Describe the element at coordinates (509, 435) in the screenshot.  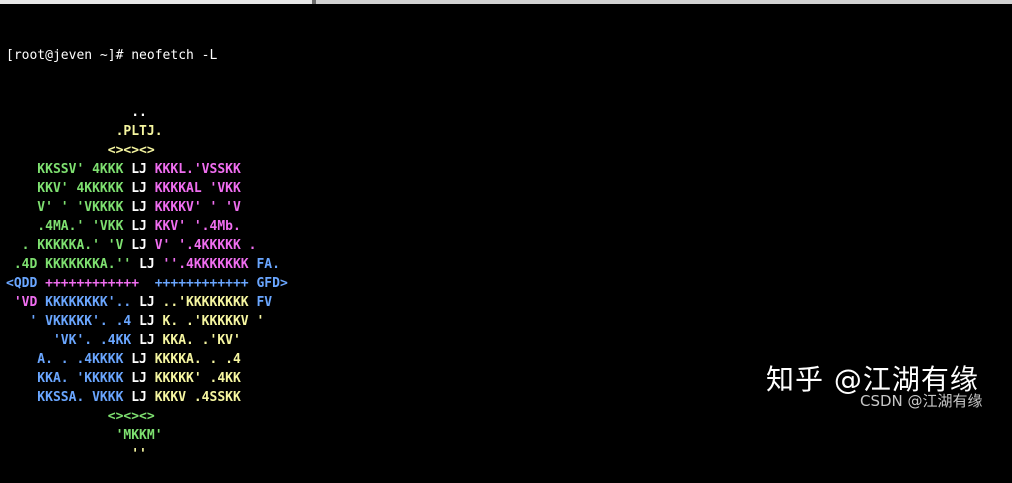
I see `logo-line: 'MKKM'` at that location.